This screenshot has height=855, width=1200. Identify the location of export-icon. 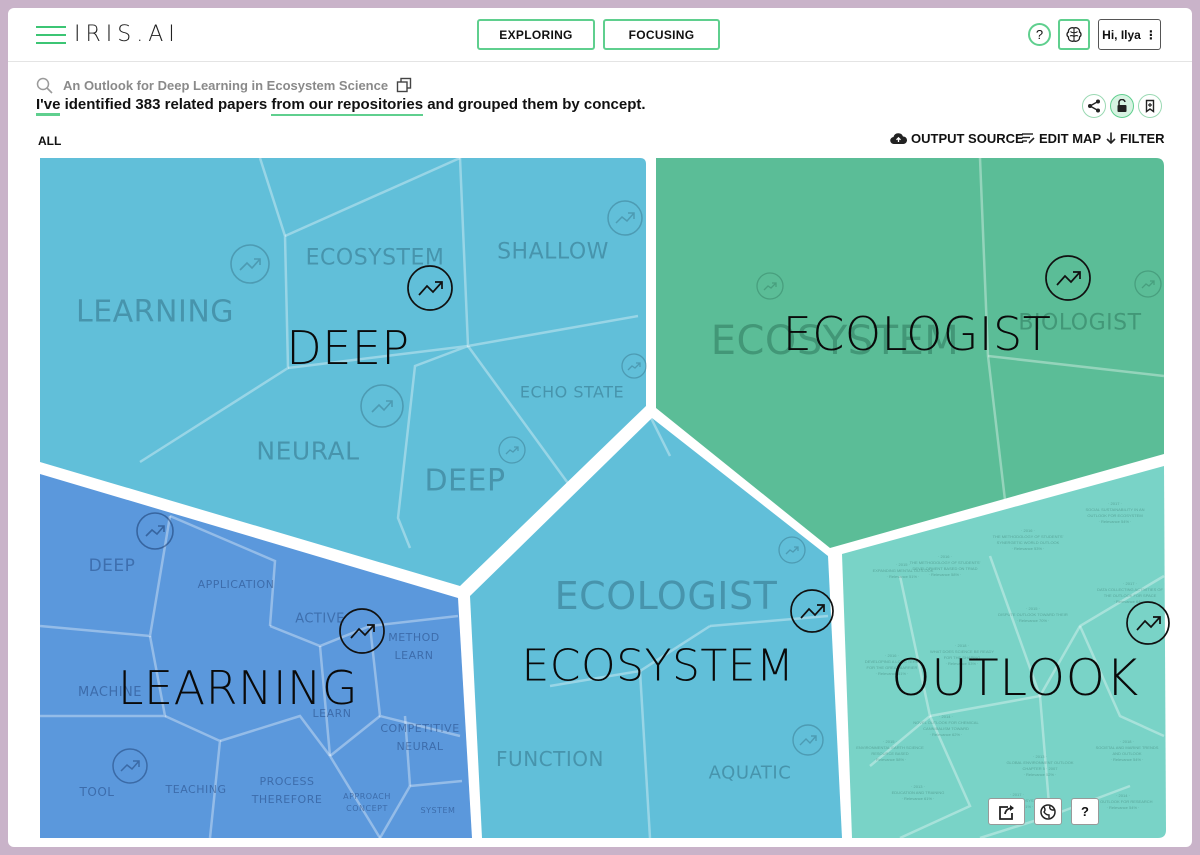
(1006, 812).